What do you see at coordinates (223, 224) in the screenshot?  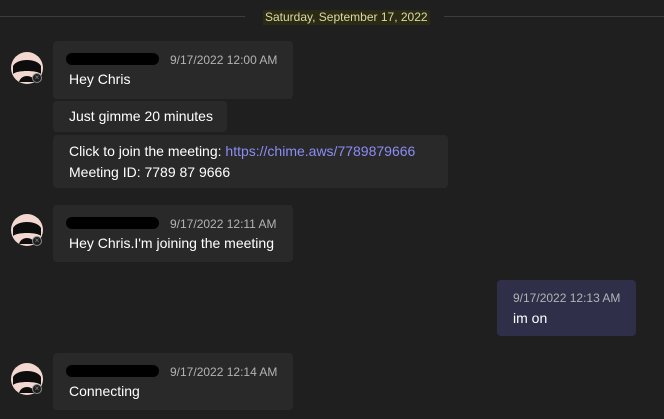 I see `message-timestamp: 9/17/2022 12:11 AM` at bounding box center [223, 224].